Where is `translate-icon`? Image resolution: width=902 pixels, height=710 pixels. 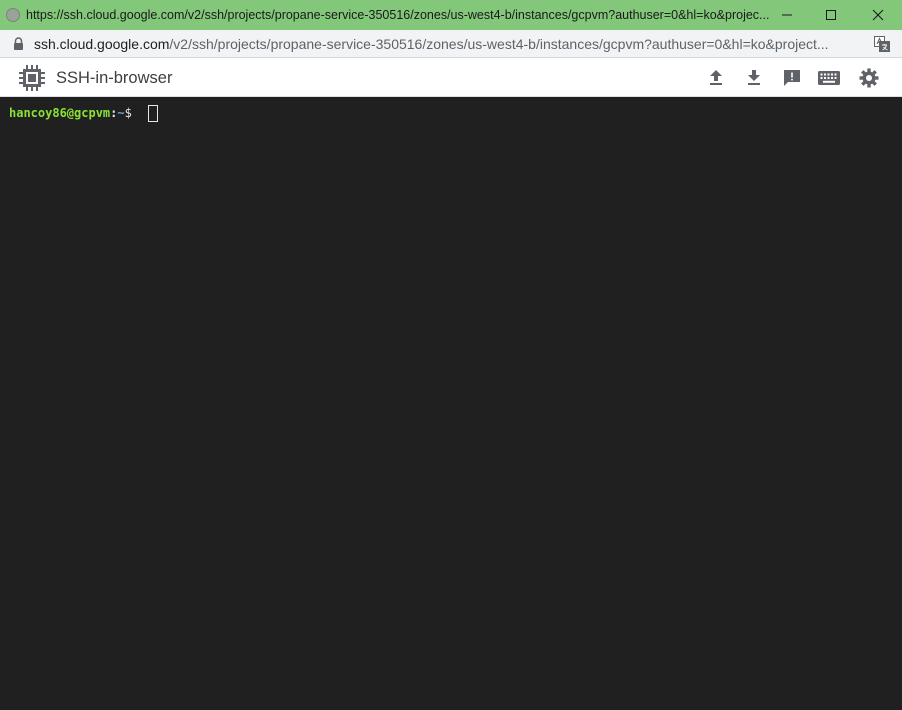
translate-icon is located at coordinates (882, 44).